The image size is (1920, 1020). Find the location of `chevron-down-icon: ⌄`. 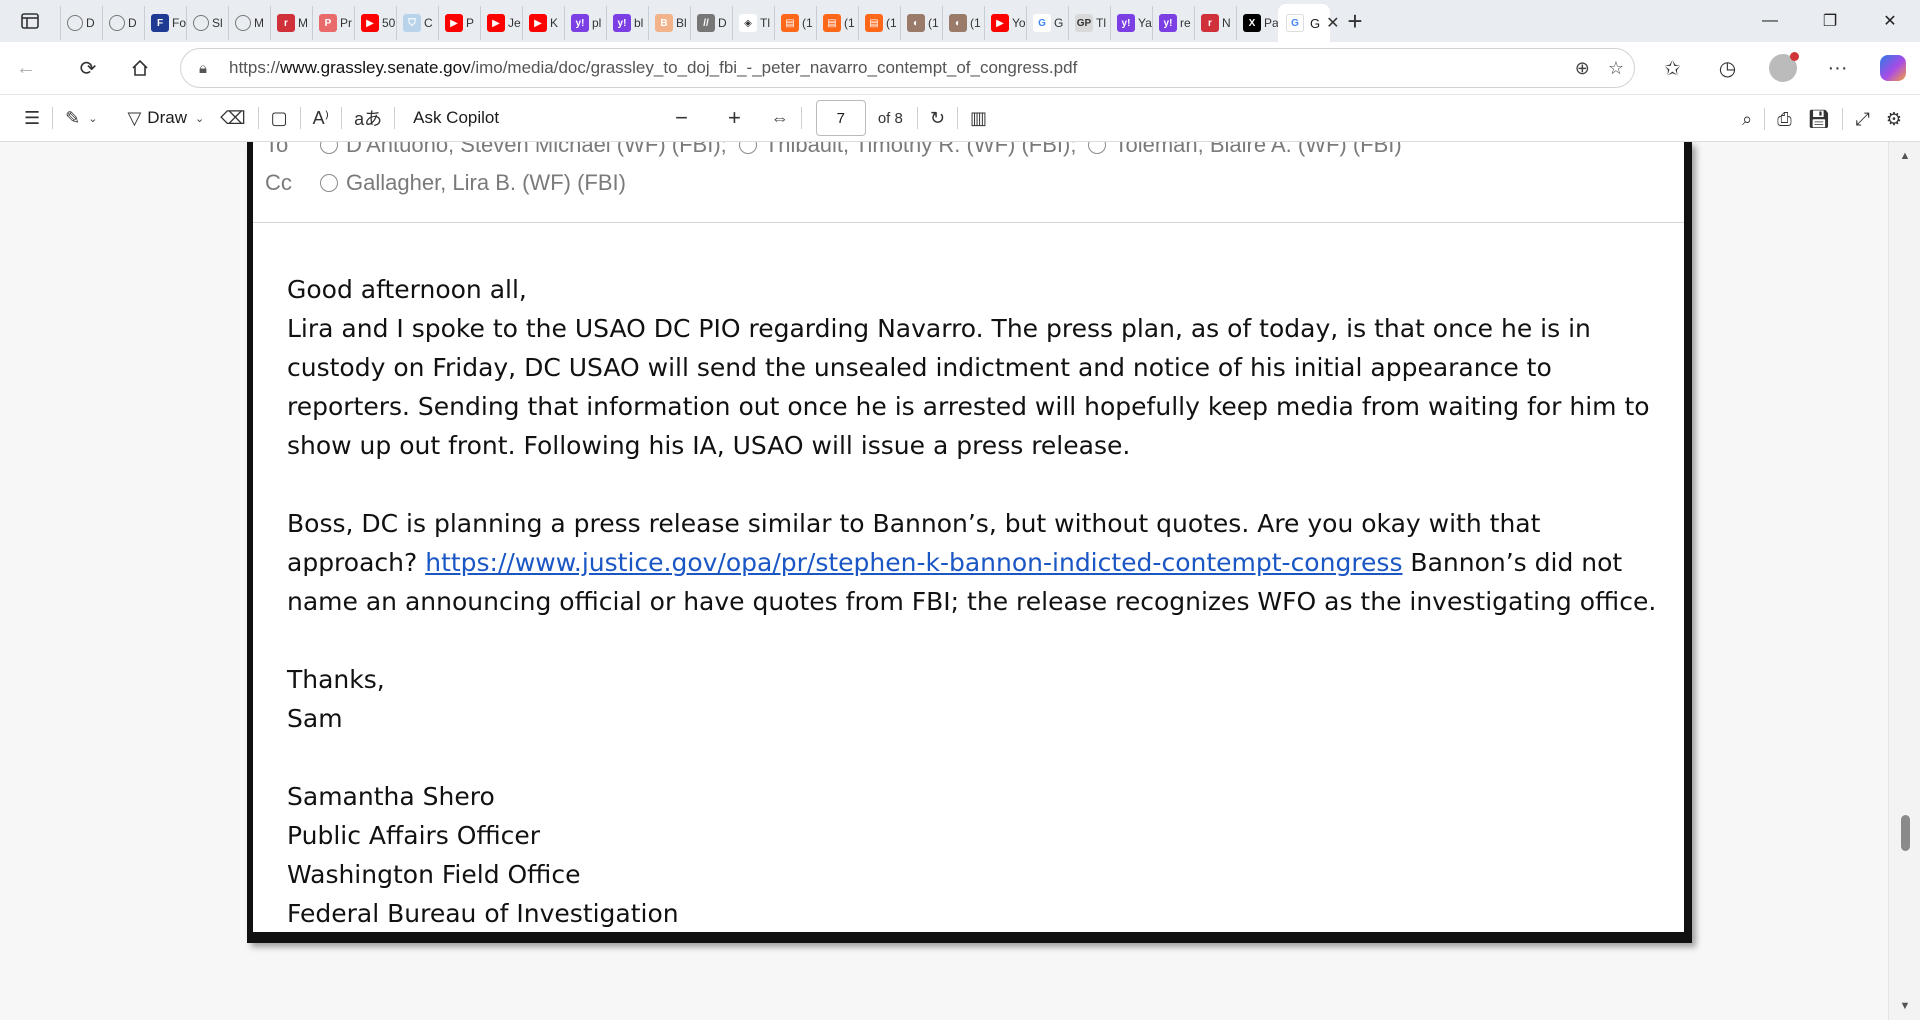

chevron-down-icon: ⌄ is located at coordinates (93, 118).